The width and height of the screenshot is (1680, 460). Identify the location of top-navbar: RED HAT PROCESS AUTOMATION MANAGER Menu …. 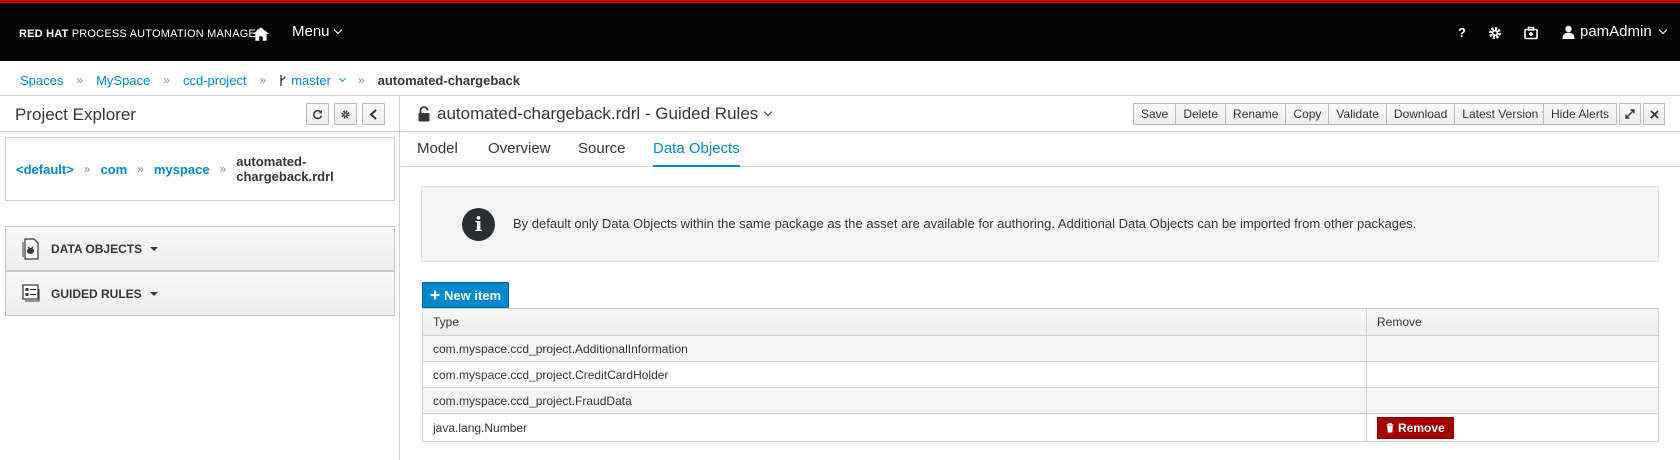
(840, 30).